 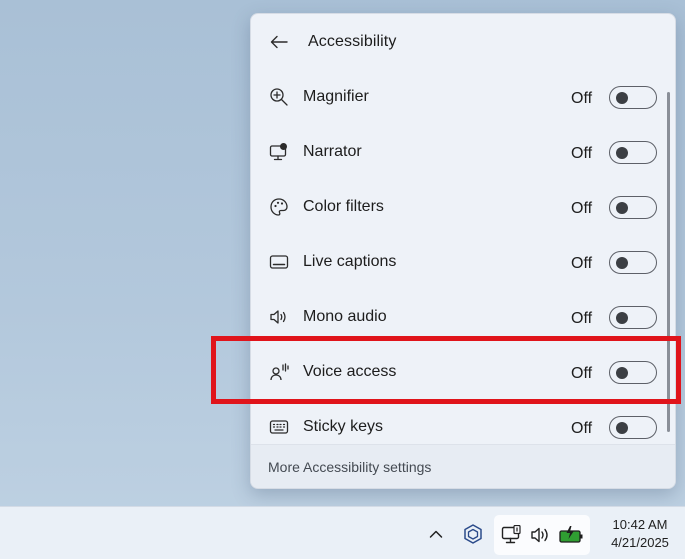 What do you see at coordinates (463, 466) in the screenshot?
I see `flyout-footer: More Accessibility settings` at bounding box center [463, 466].